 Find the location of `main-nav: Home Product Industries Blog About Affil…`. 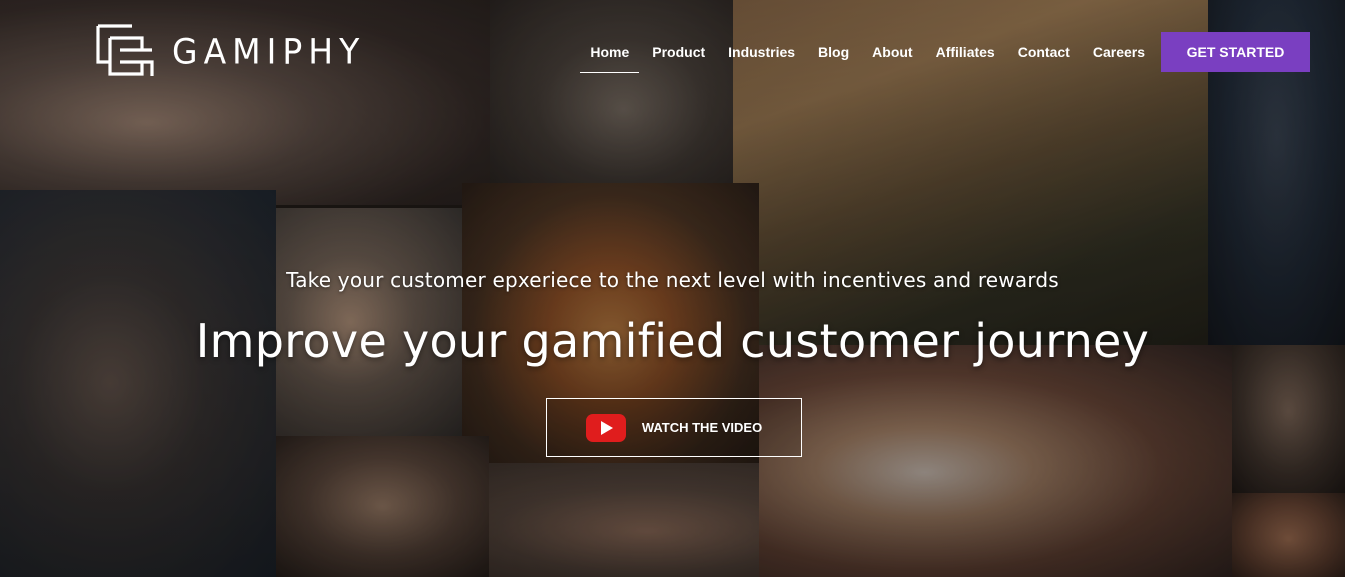

main-nav: Home Product Industries Blog About Affil… is located at coordinates (938, 52).